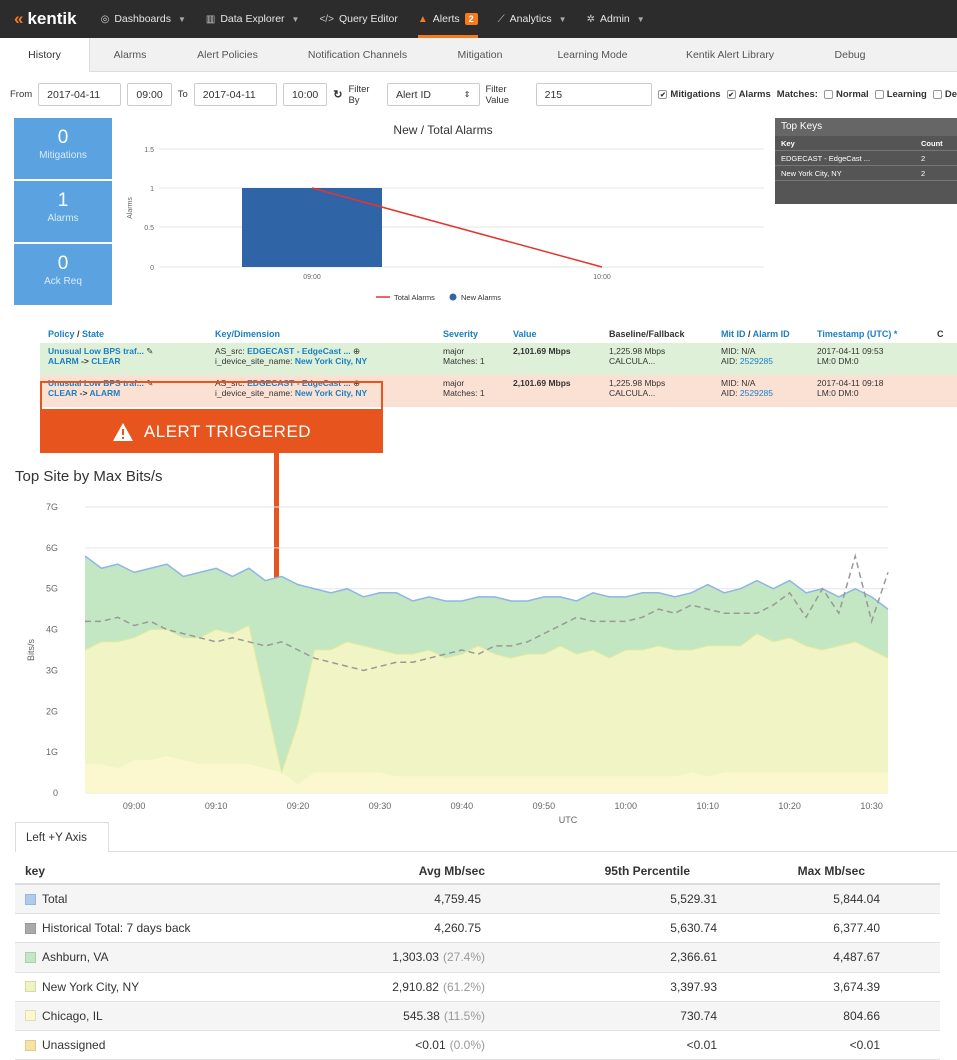 This screenshot has width=957, height=1060. What do you see at coordinates (80, 94) in the screenshot?
I see `from-date-input: 2017-04-11` at bounding box center [80, 94].